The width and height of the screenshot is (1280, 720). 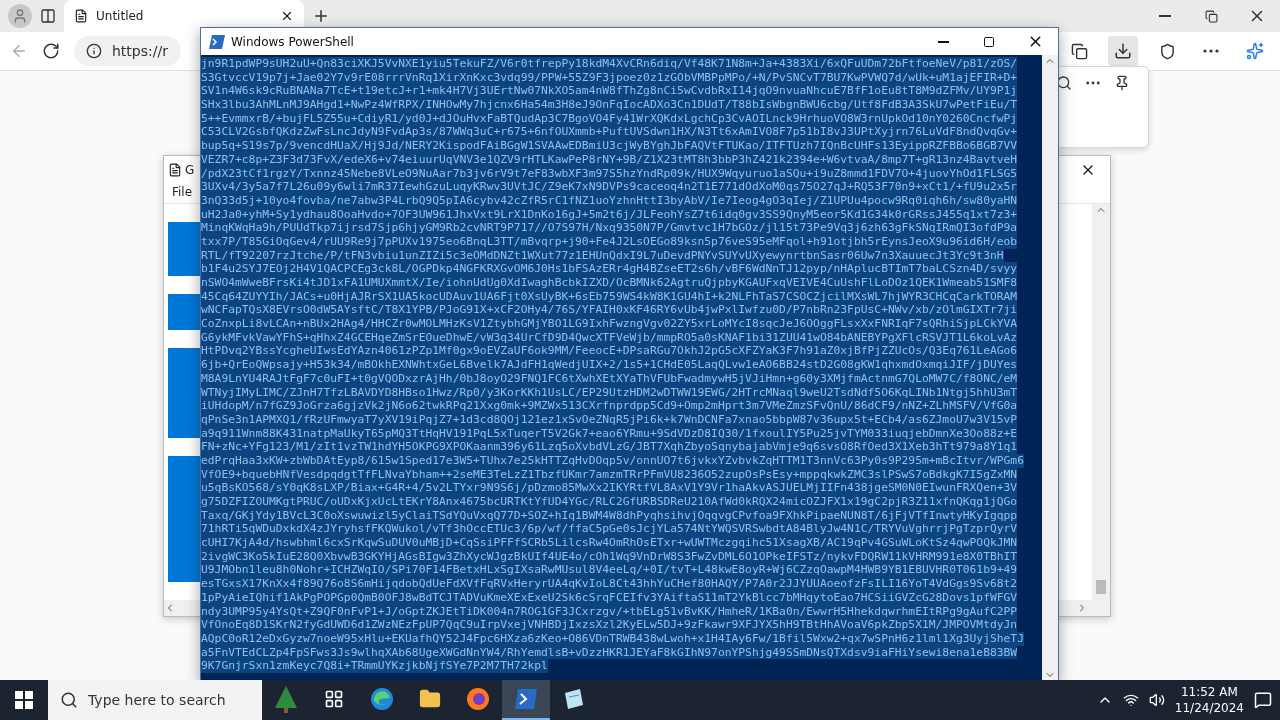 I want to click on window-title: Windows PowerShell, so click(x=292, y=41).